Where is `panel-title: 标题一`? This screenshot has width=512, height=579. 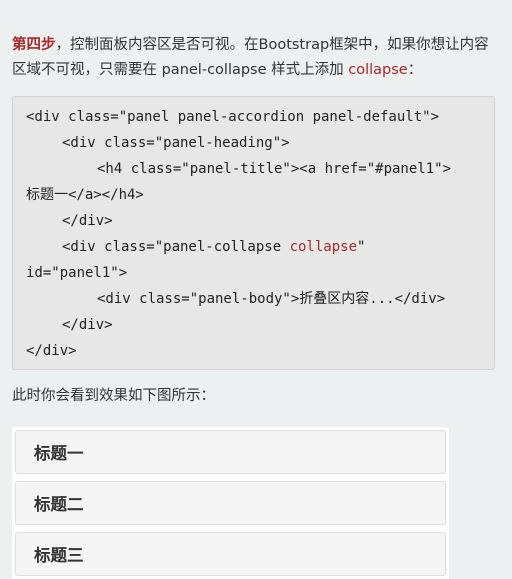 panel-title: 标题一 is located at coordinates (59, 452).